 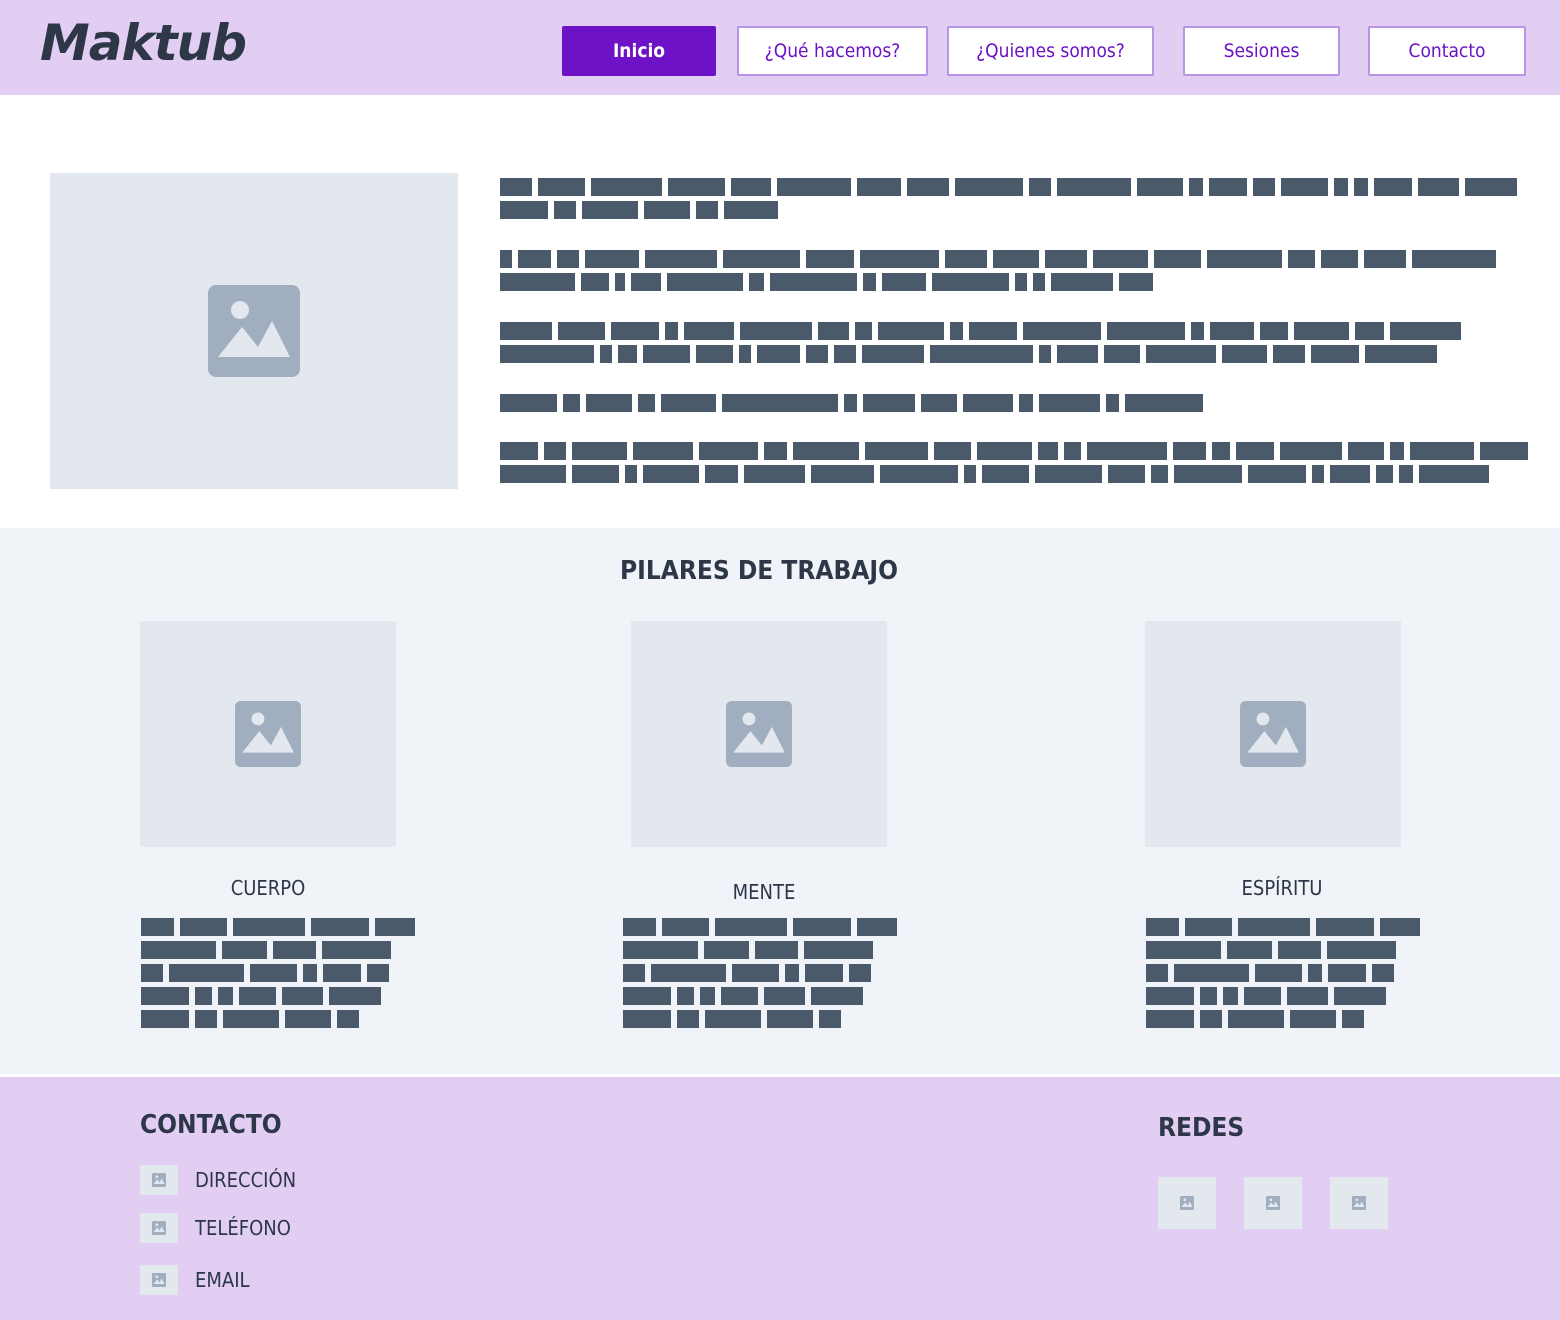 I want to click on pilar-espiritu-title: ESPÍRITU, so click(x=1282, y=888).